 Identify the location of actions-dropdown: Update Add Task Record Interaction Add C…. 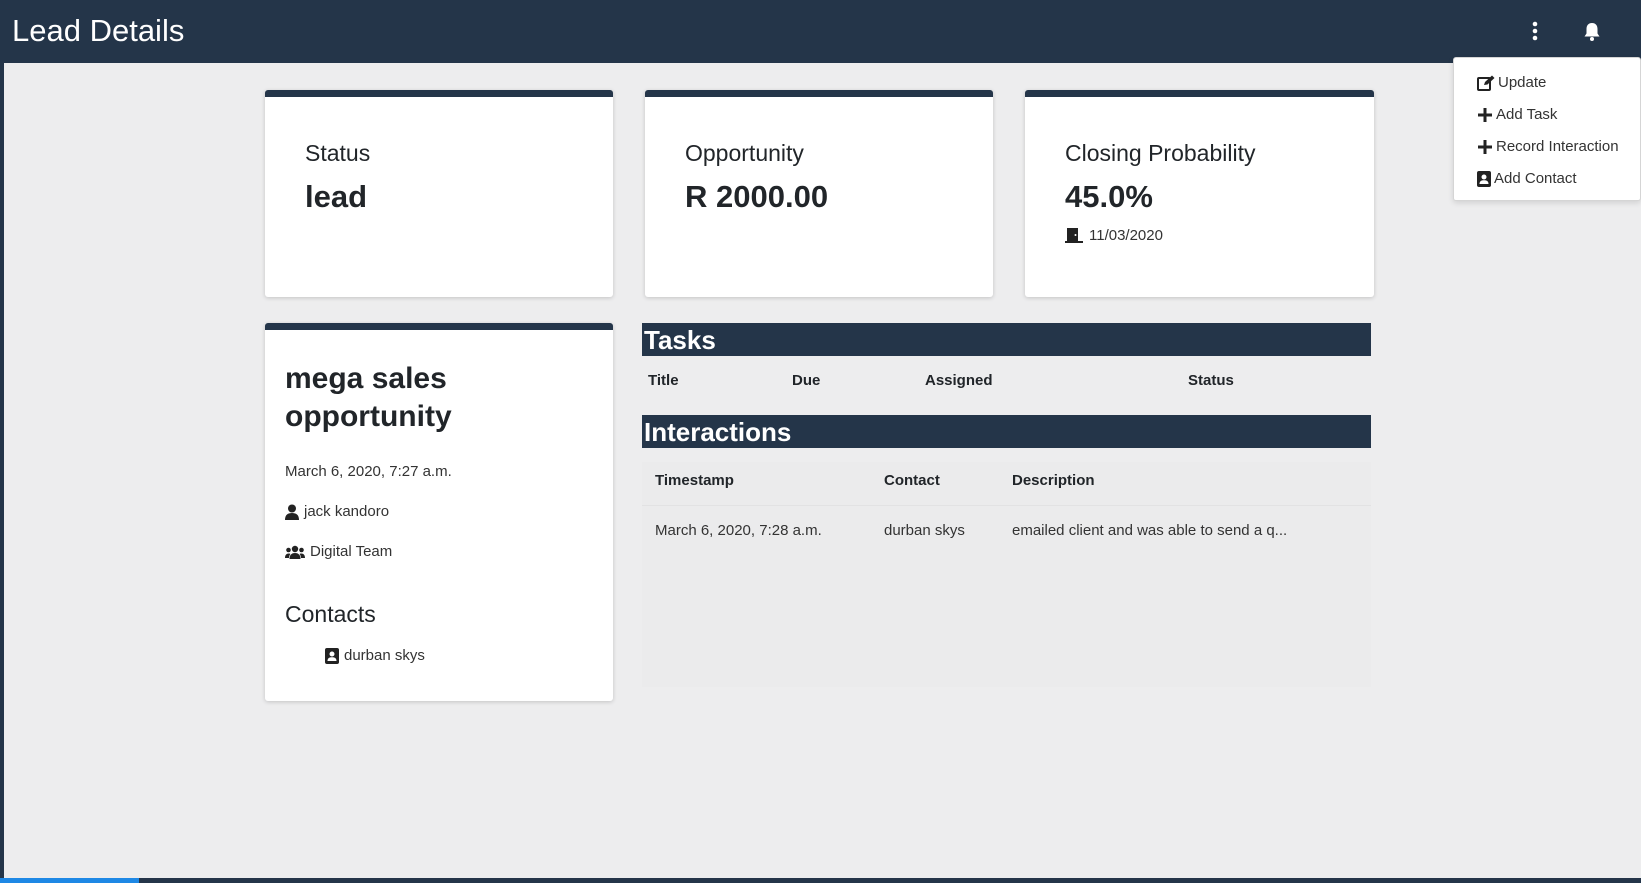
(1547, 129).